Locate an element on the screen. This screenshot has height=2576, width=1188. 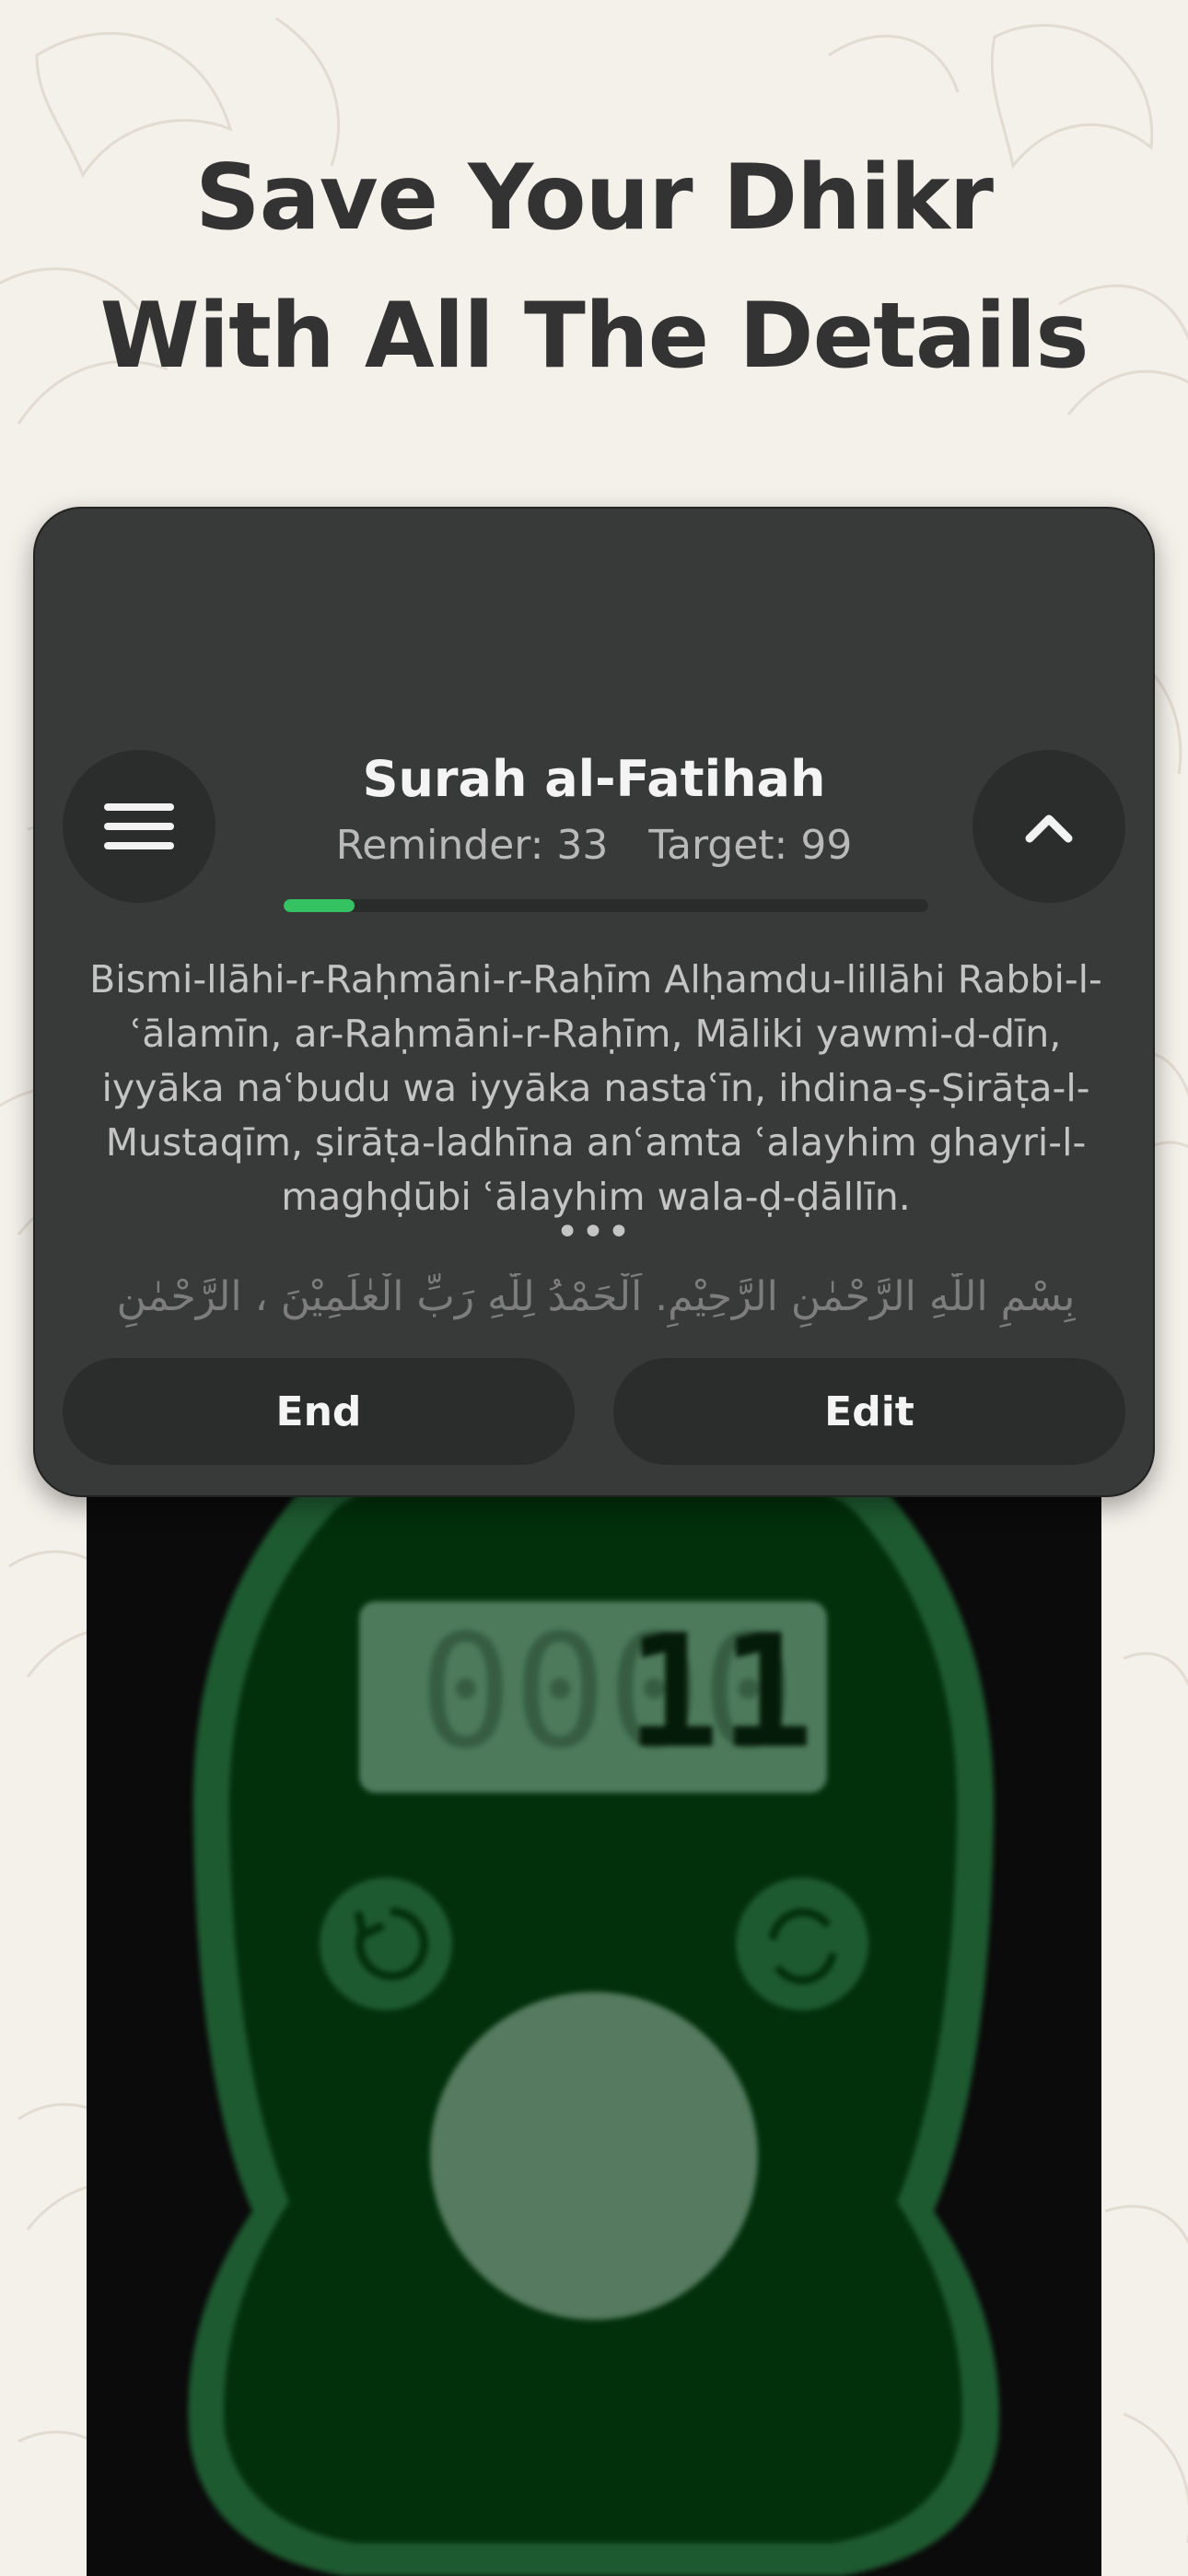
collapse-button is located at coordinates (1049, 826).